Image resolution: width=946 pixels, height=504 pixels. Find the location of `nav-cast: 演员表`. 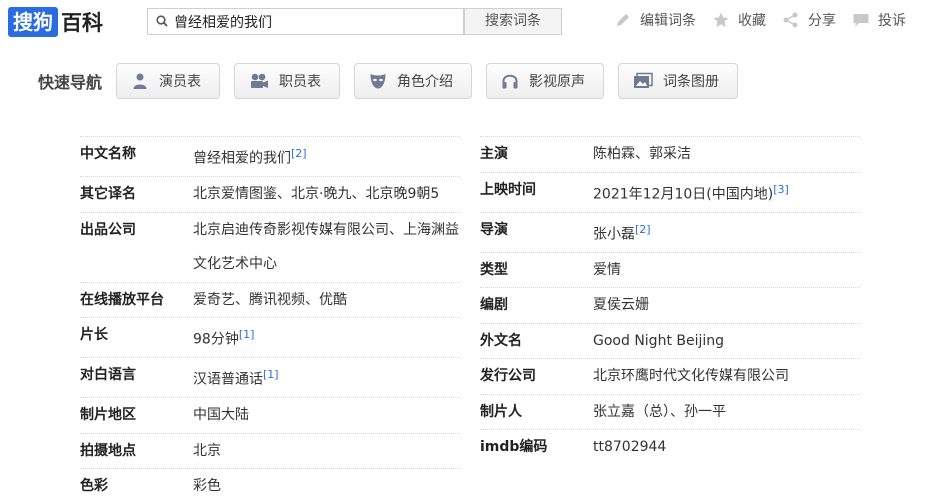

nav-cast: 演员表 is located at coordinates (168, 81).